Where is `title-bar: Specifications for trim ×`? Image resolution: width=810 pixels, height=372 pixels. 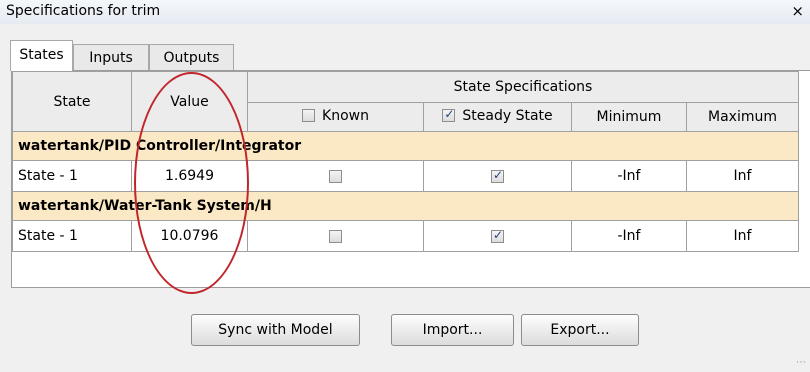
title-bar: Specifications for trim × is located at coordinates (405, 12).